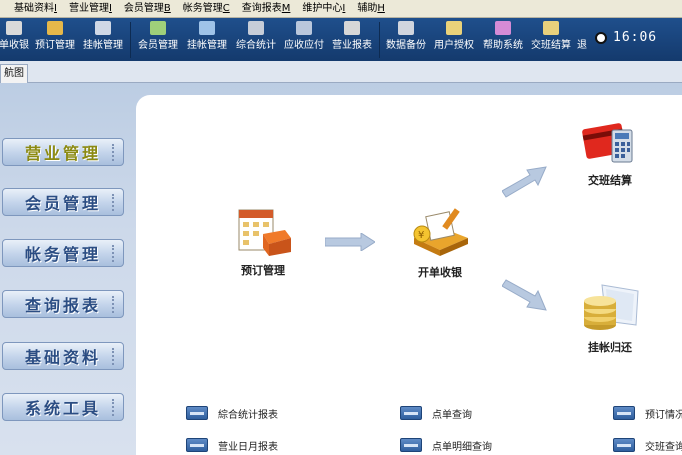 The width and height of the screenshot is (682, 455). I want to click on nav-business-management: 营业管理, so click(63, 152).